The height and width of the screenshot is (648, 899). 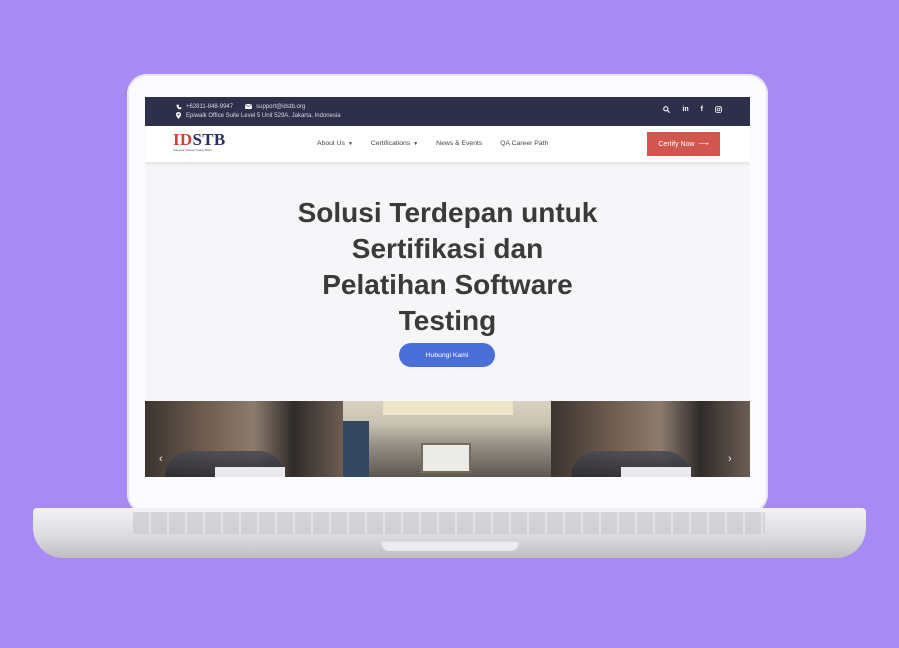 I want to click on mail-icon, so click(x=249, y=106).